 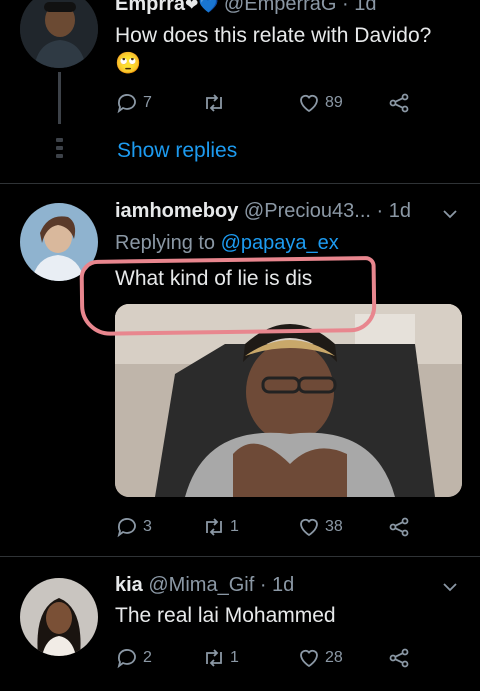 I want to click on action-bar: 3 1 38, so click(x=270, y=527).